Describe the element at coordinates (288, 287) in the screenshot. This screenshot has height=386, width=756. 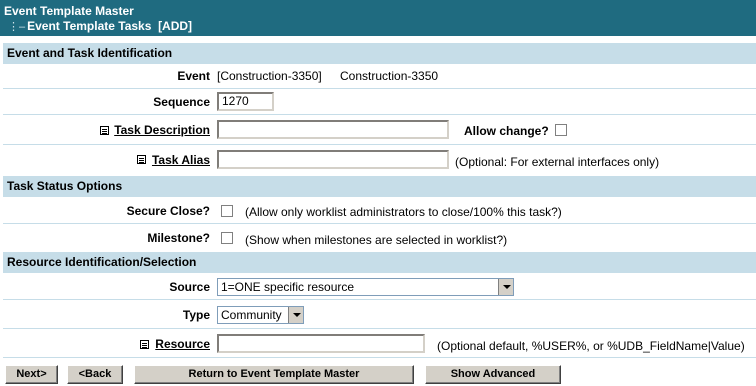
I see `source-selected-value: 1=ONE specific resource` at that location.